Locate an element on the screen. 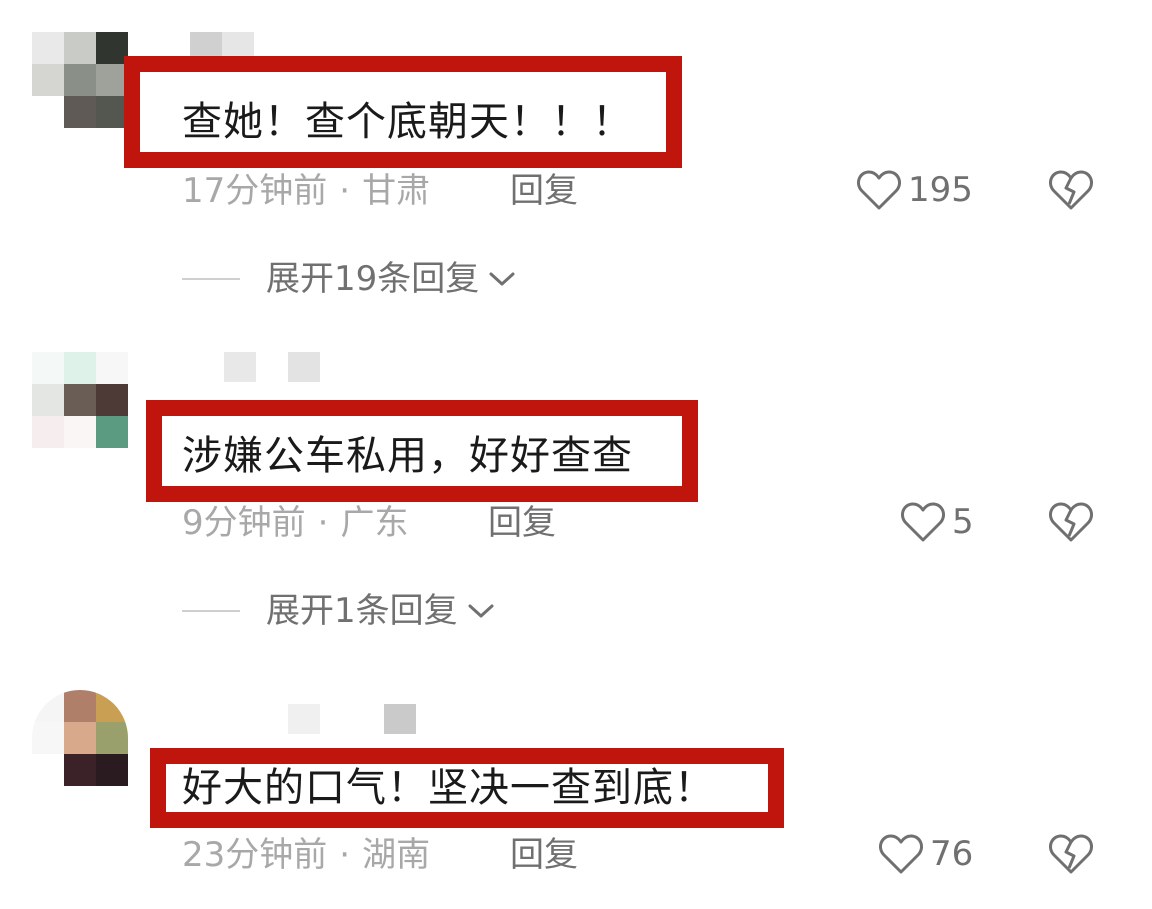 This screenshot has height=909, width=1152. like-button: 195 is located at coordinates (914, 190).